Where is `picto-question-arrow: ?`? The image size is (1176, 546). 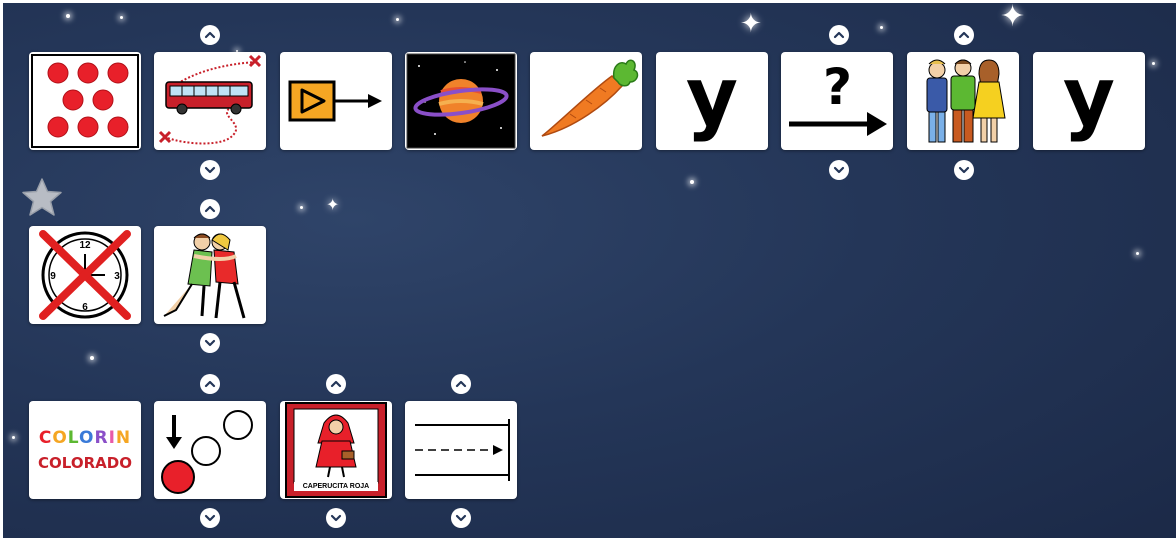 picto-question-arrow: ? is located at coordinates (837, 101).